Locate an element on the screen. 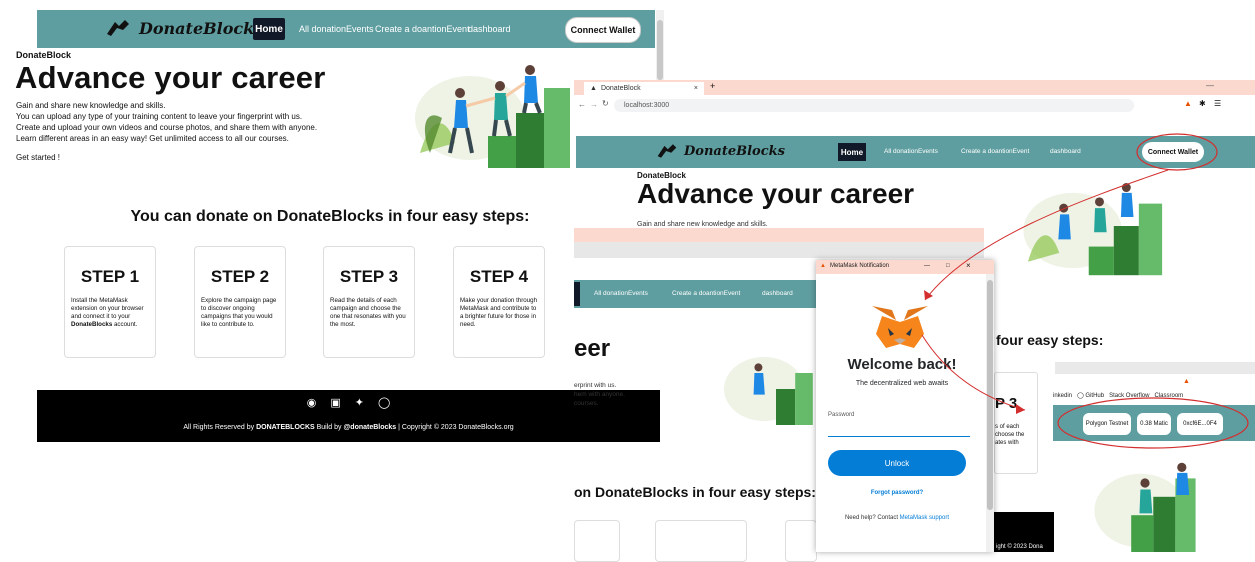  favicon-icon: ▲ is located at coordinates (593, 88).